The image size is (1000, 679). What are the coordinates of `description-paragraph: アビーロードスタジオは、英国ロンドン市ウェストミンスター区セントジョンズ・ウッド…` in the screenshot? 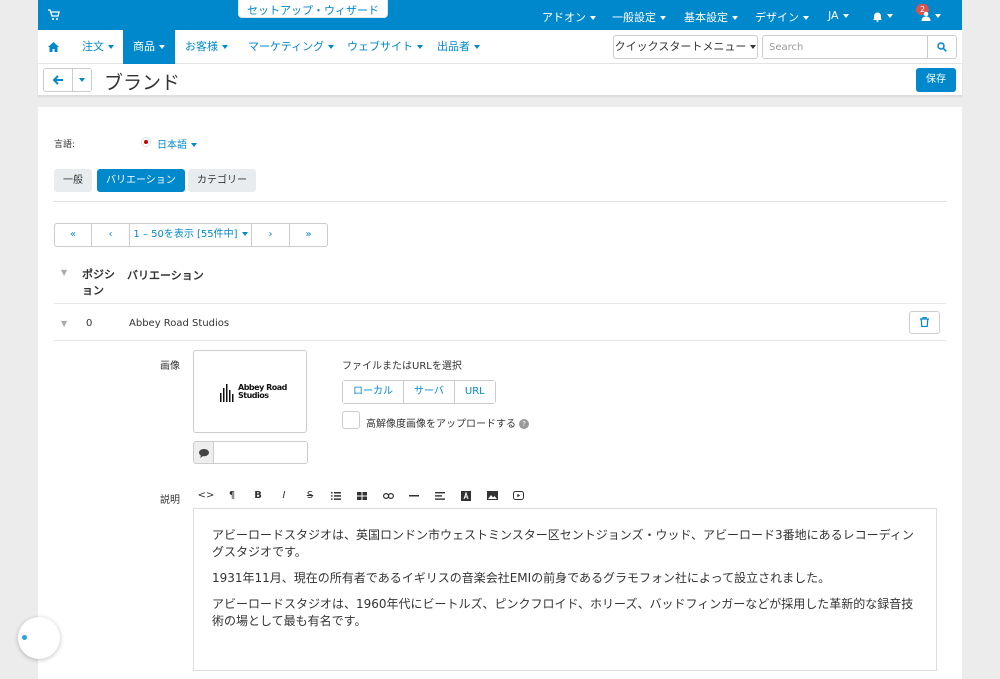 It's located at (563, 543).